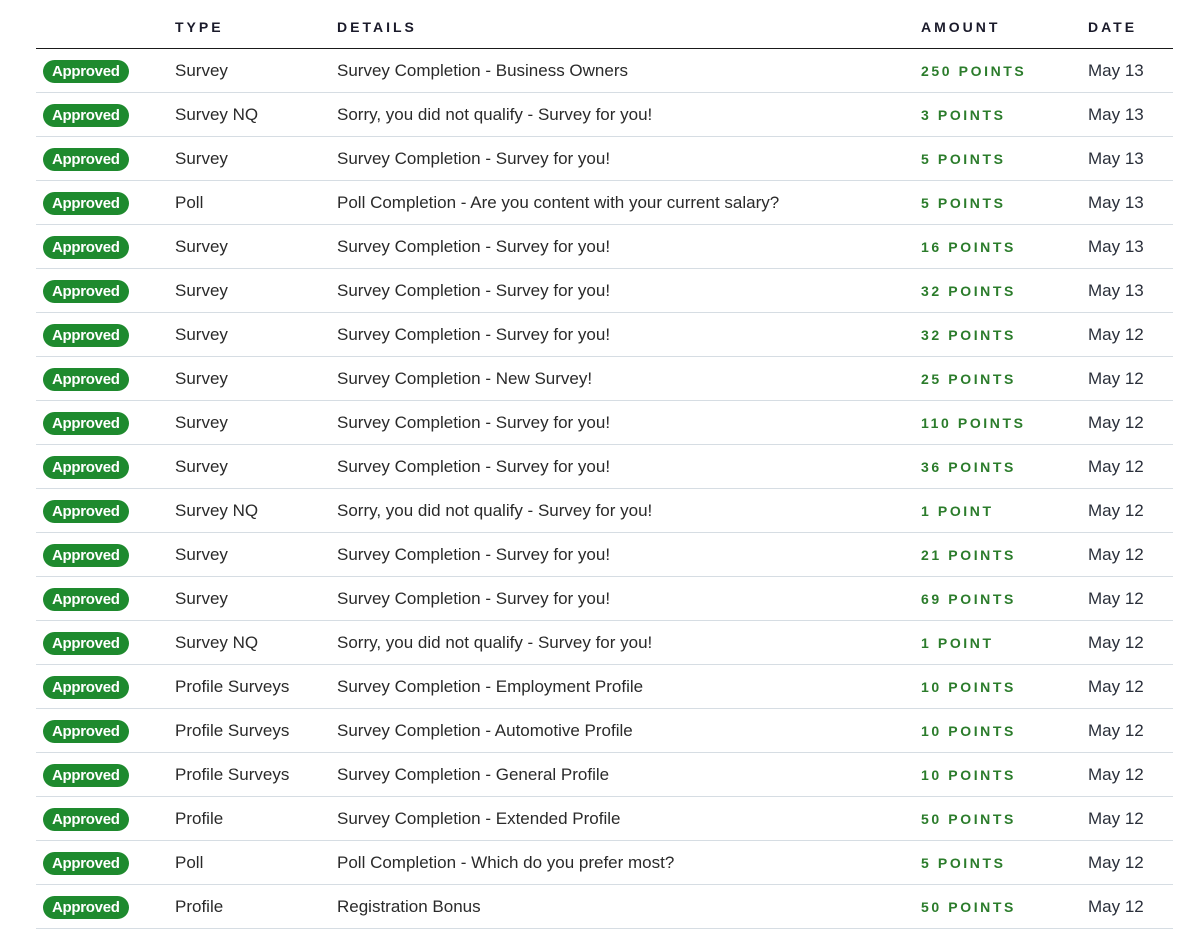  Describe the element at coordinates (968, 379) in the screenshot. I see `amount-cell: 25 POINTS` at that location.